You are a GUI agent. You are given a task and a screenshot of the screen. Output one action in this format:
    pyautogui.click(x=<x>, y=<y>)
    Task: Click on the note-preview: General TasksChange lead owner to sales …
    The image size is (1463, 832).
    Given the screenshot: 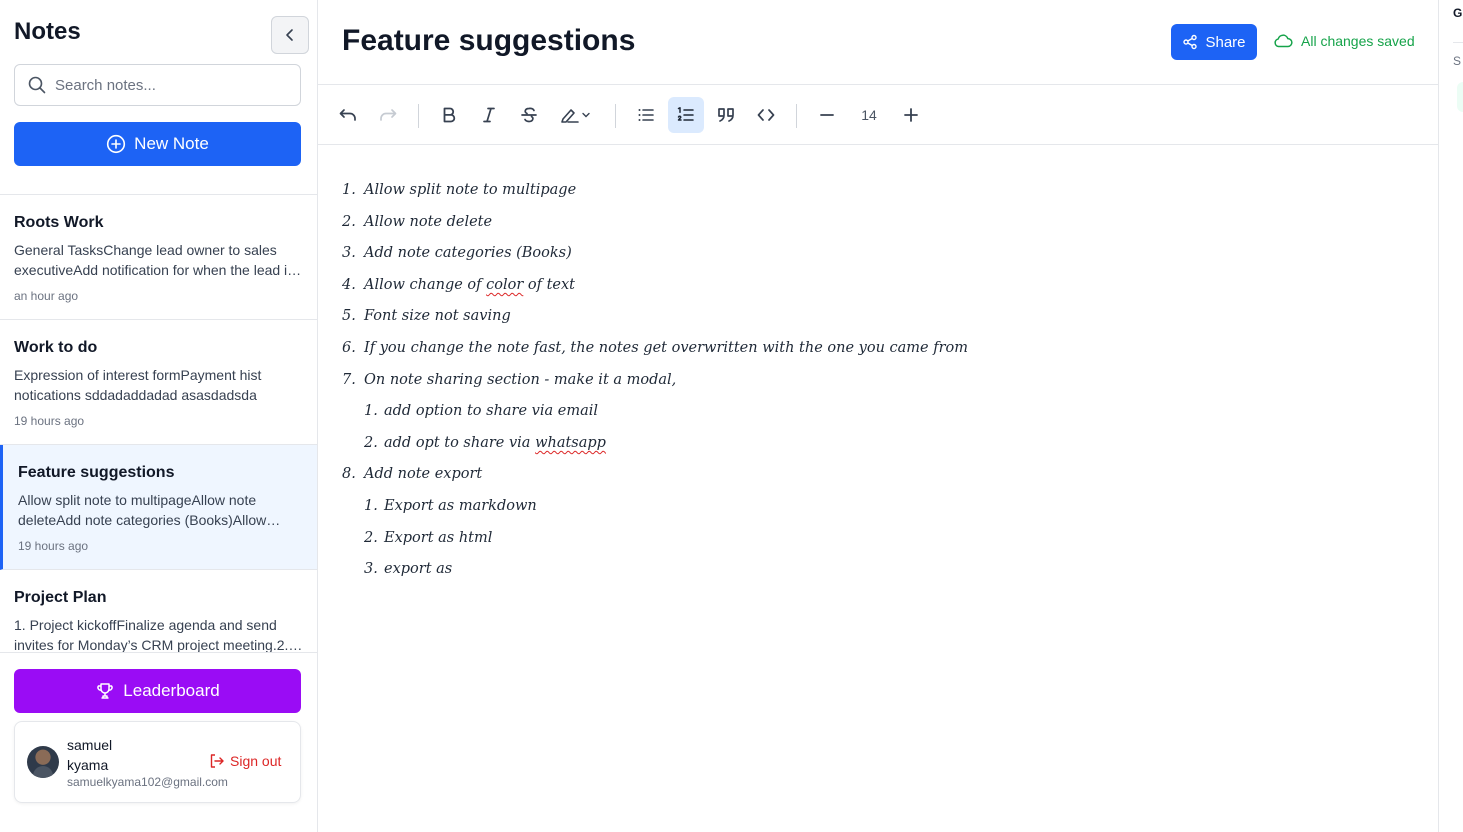 What is the action you would take?
    pyautogui.click(x=154, y=260)
    